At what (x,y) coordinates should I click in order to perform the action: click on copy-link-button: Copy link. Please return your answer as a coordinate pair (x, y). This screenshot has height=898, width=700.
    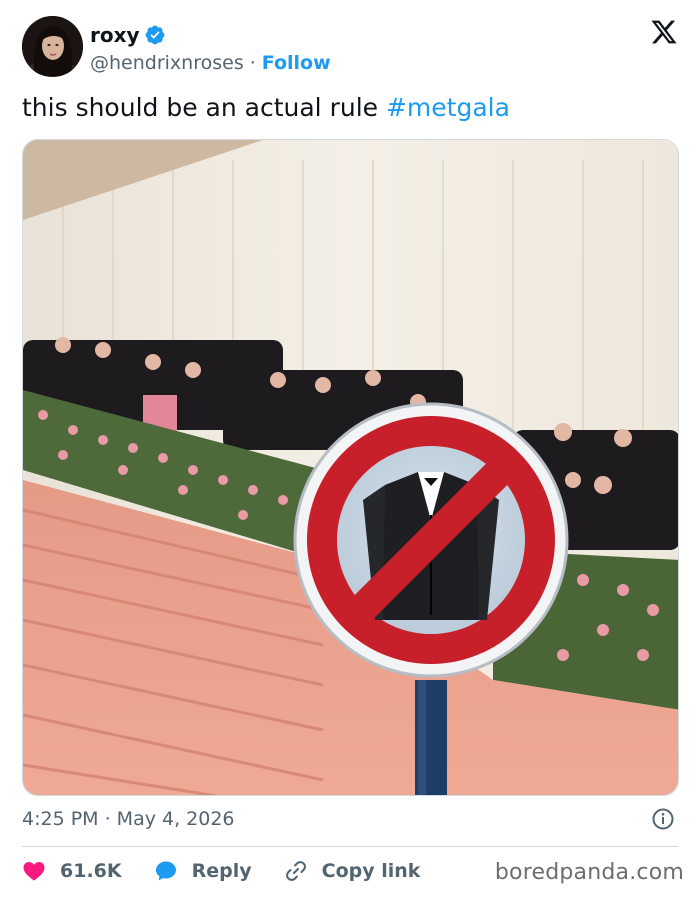
    Looking at the image, I should click on (352, 871).